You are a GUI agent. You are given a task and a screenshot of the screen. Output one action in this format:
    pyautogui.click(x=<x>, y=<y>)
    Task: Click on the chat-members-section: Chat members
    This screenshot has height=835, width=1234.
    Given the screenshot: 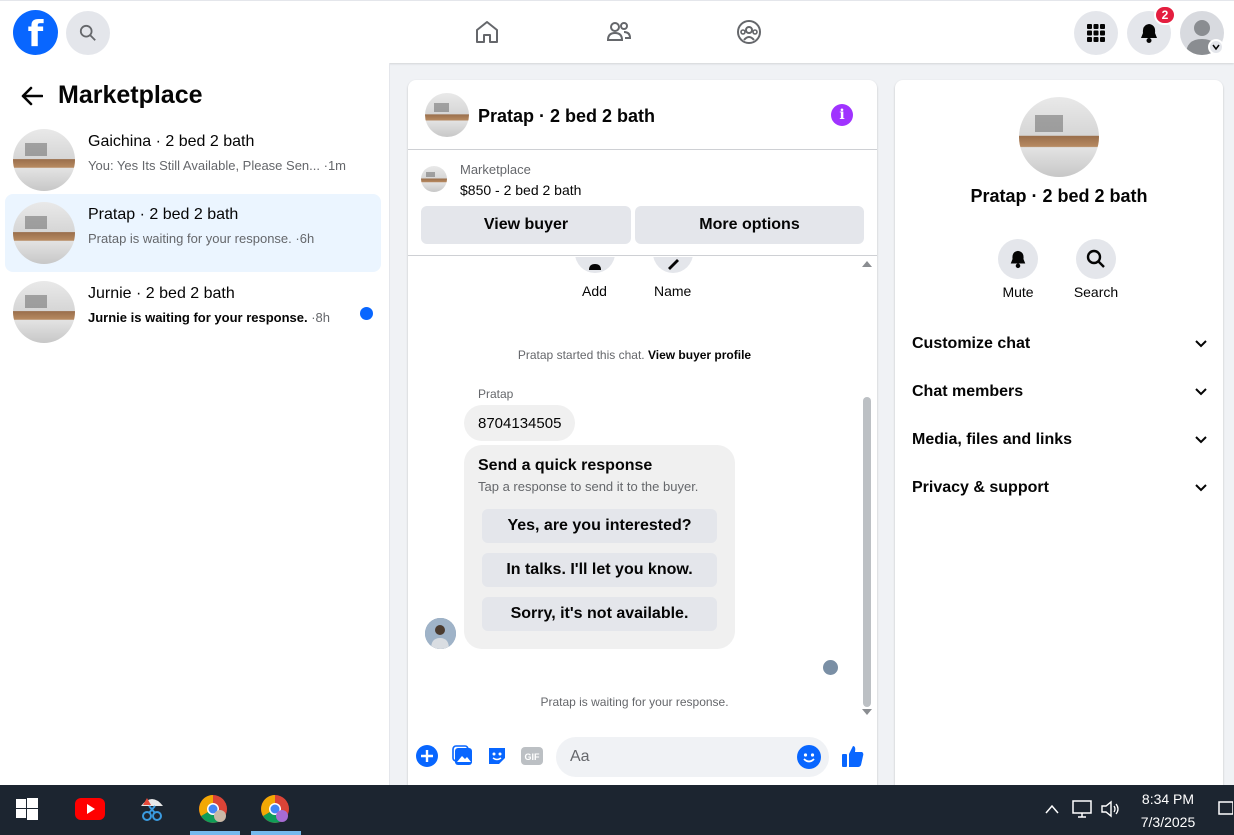 What is the action you would take?
    pyautogui.click(x=1060, y=392)
    